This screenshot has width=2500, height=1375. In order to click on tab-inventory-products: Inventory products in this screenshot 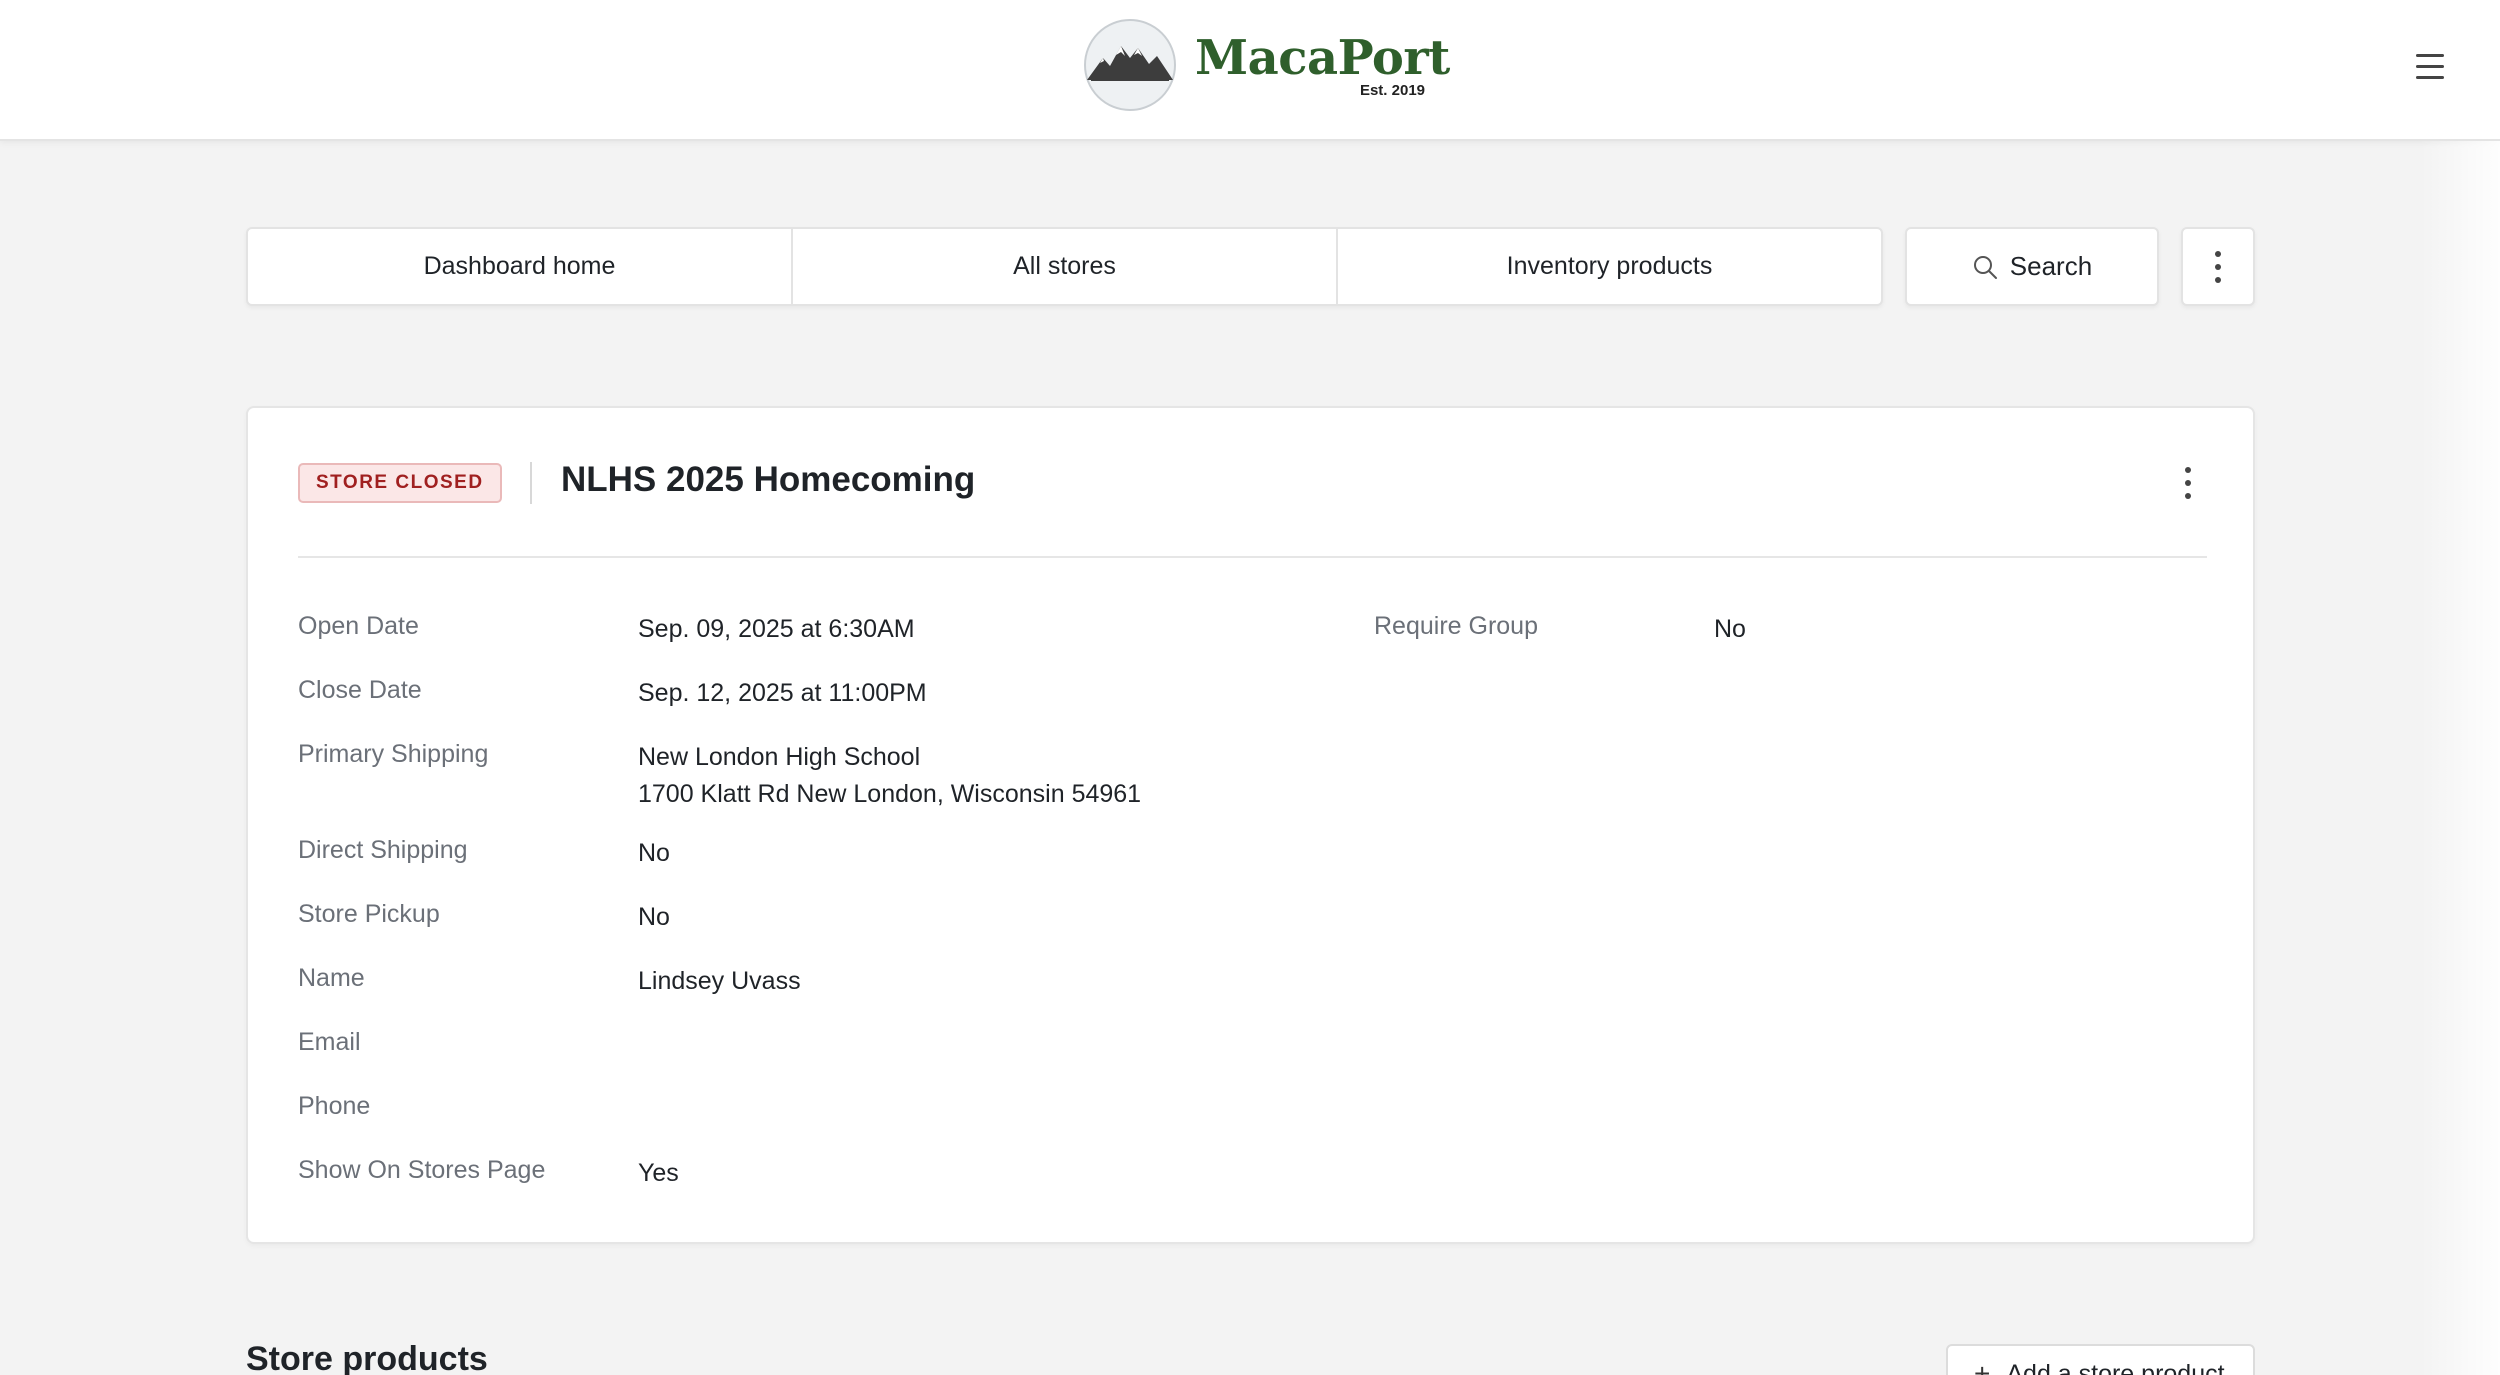, I will do `click(1609, 266)`.